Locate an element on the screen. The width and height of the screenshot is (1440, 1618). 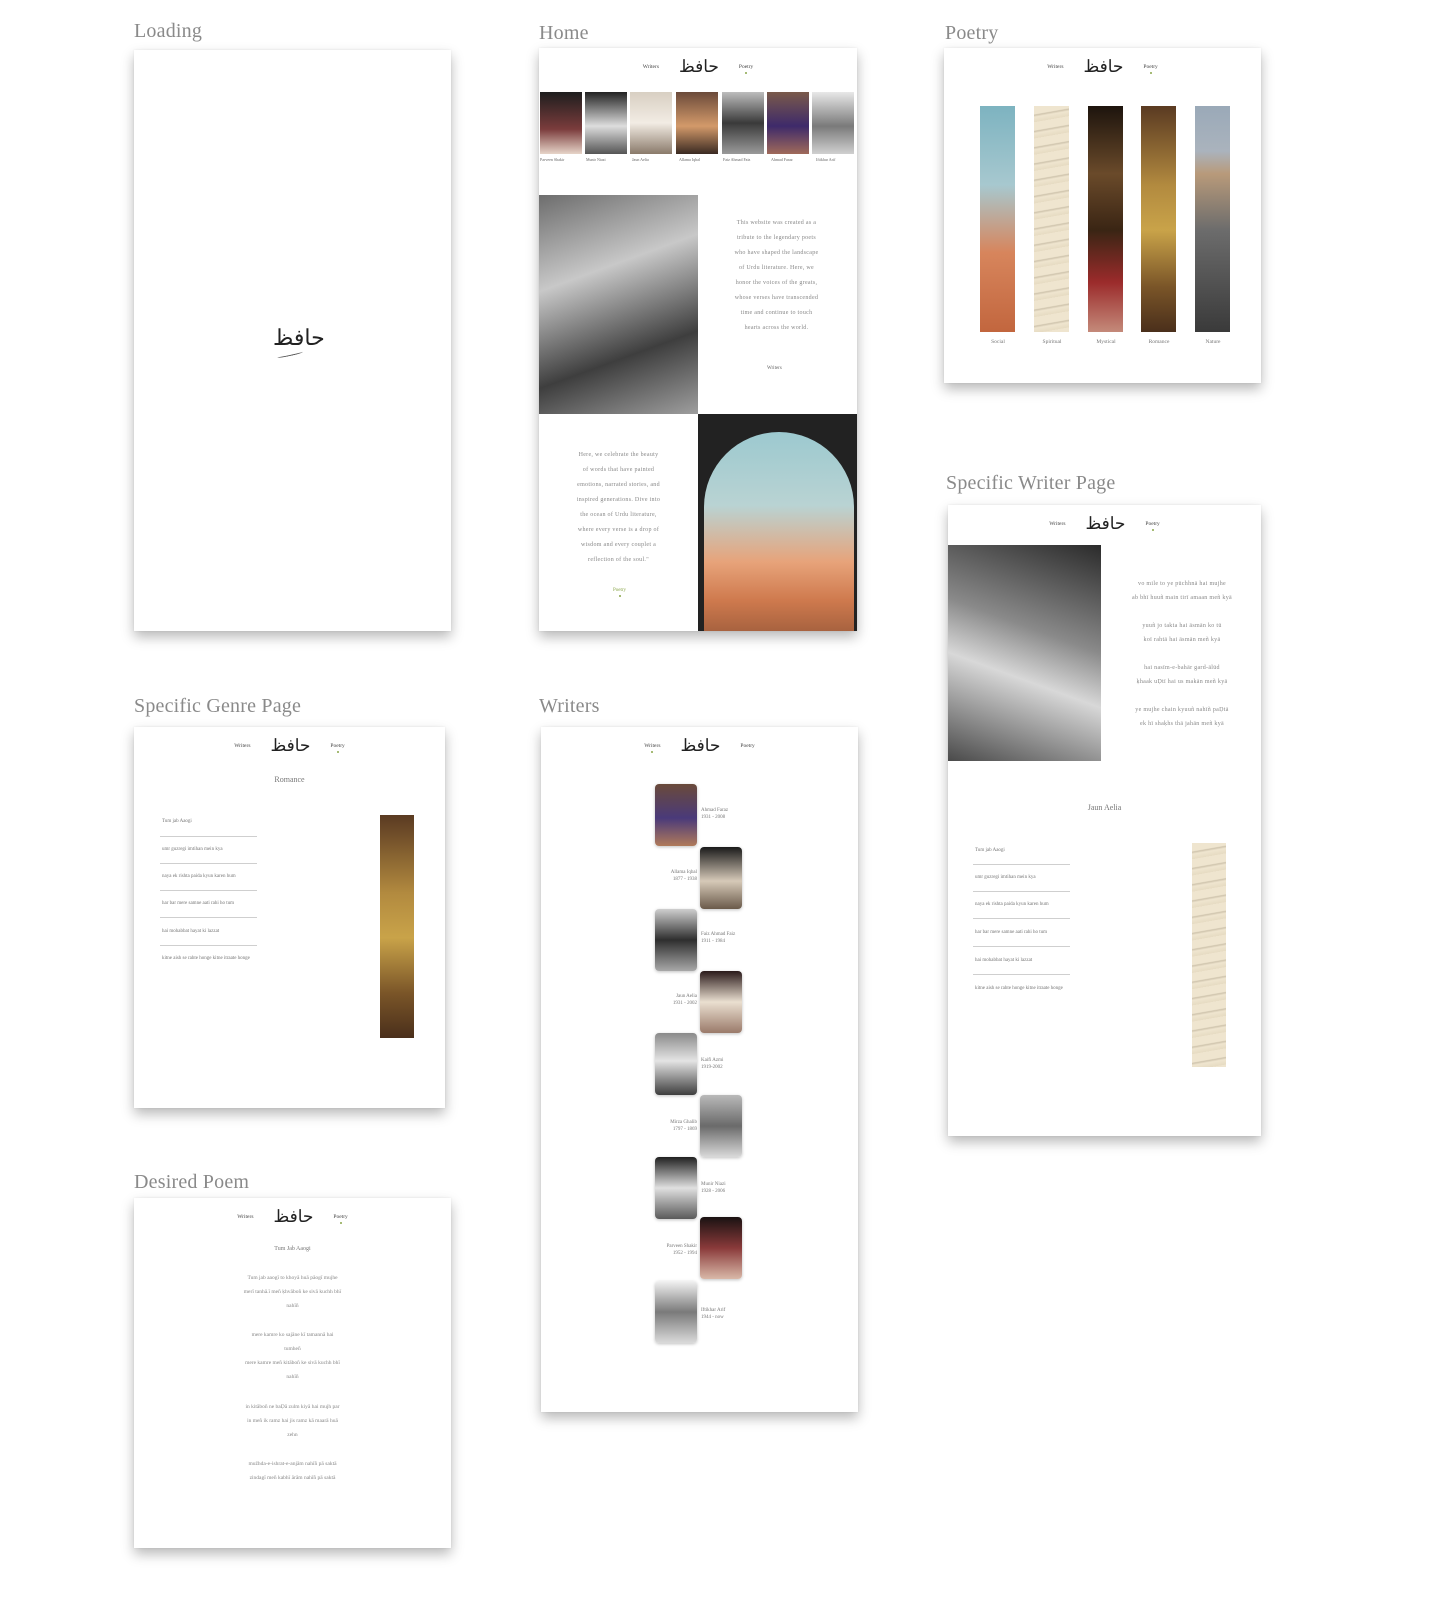
writer-entry: Jaun Aelia 1931 - 2002 is located at coordinates (668, 1000).